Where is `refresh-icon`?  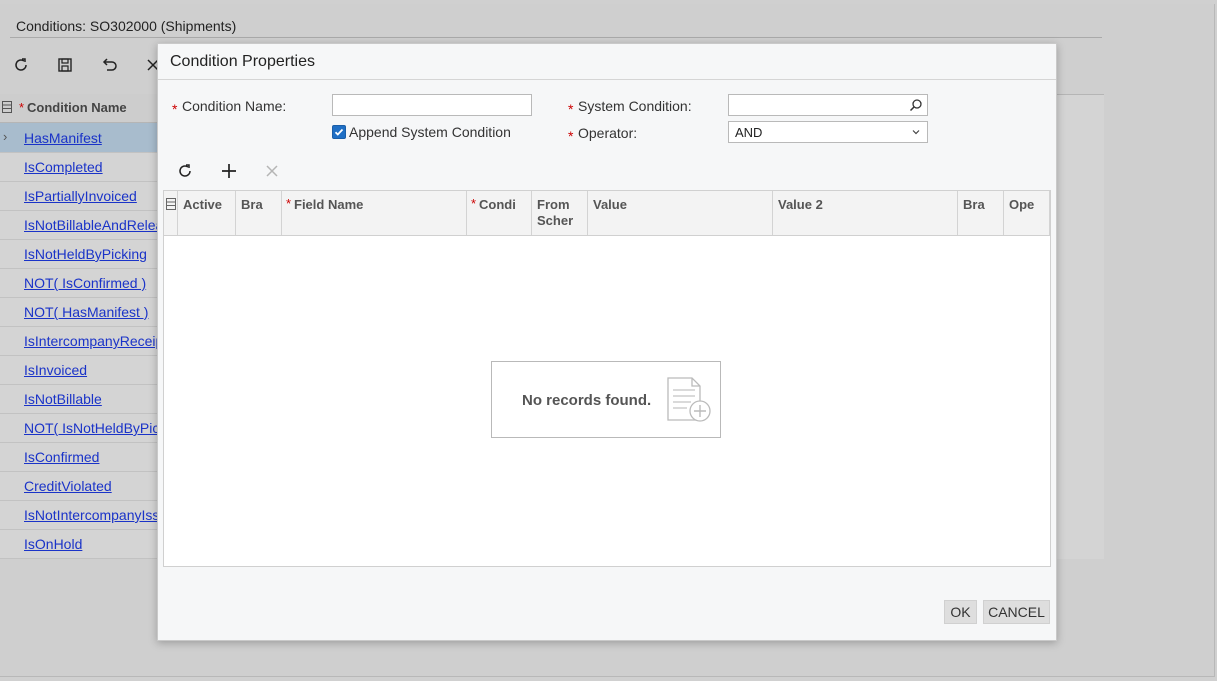
refresh-icon is located at coordinates (21, 65).